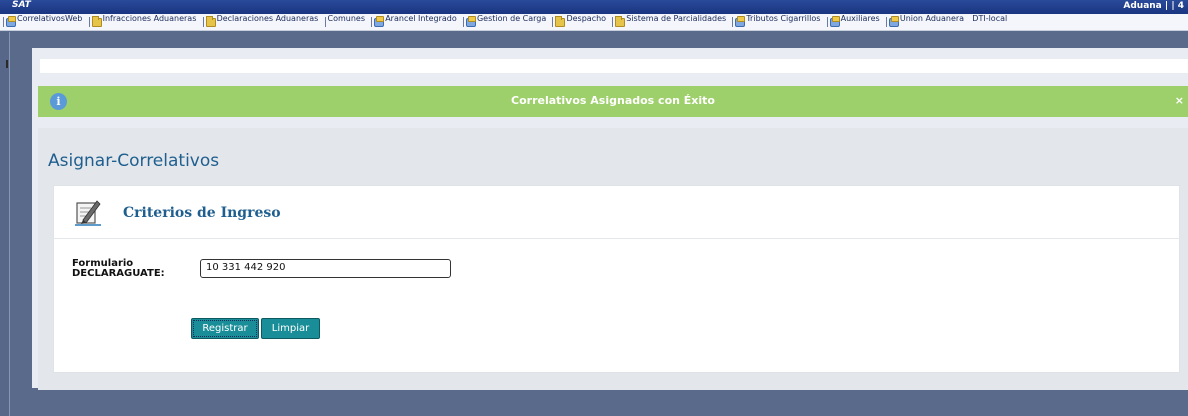  Describe the element at coordinates (118, 268) in the screenshot. I see `declaraguate-label: Formulario DECLARAGUATE:` at that location.